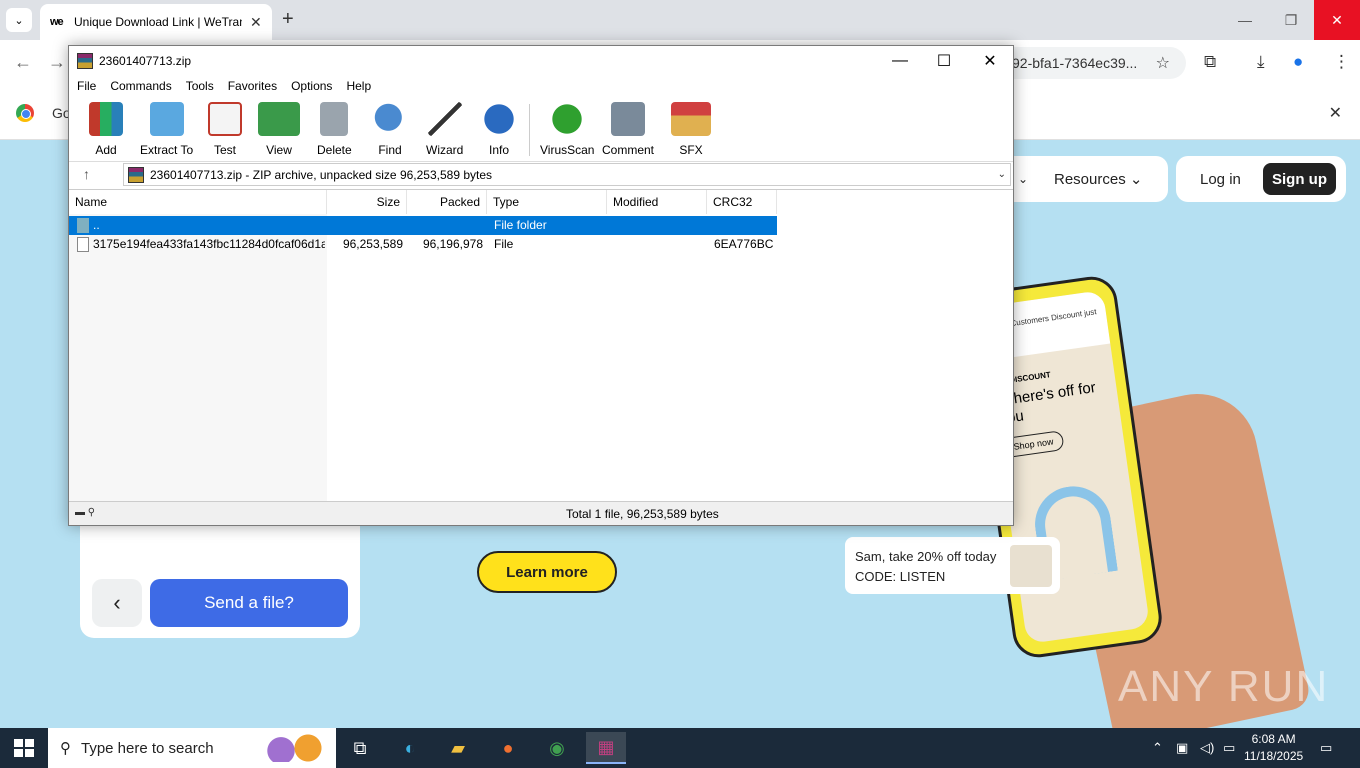 This screenshot has width=1360, height=768. What do you see at coordinates (1326, 748) in the screenshot?
I see `notification-icon: ▭` at bounding box center [1326, 748].